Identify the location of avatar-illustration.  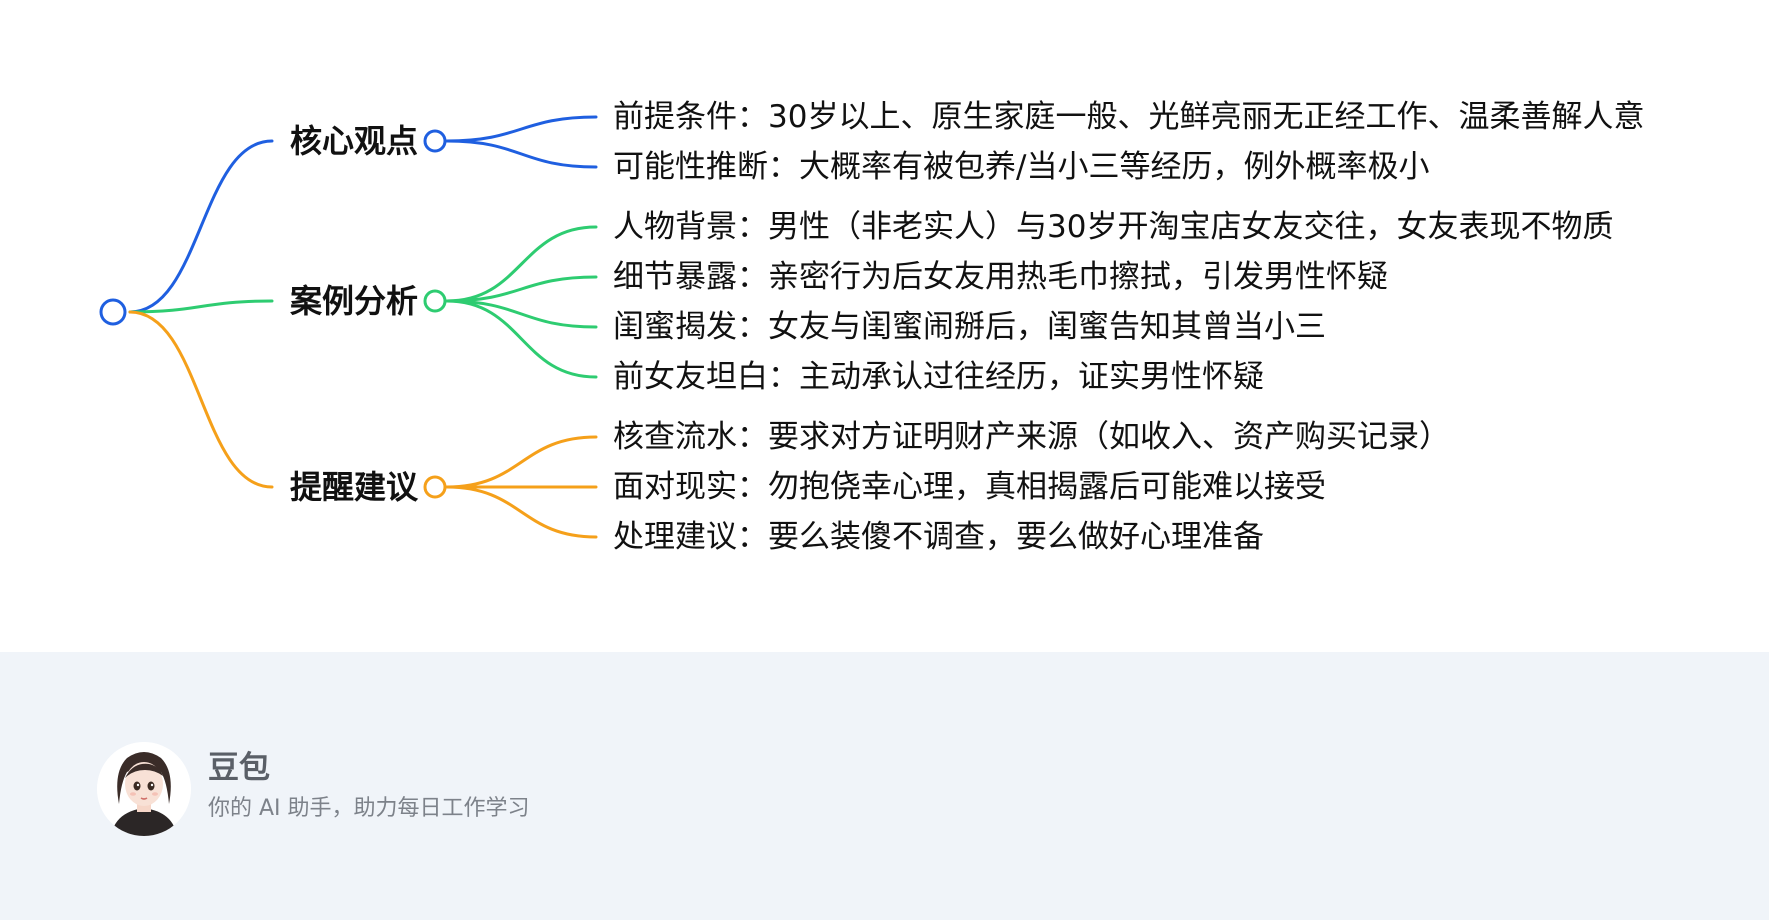
(144, 789).